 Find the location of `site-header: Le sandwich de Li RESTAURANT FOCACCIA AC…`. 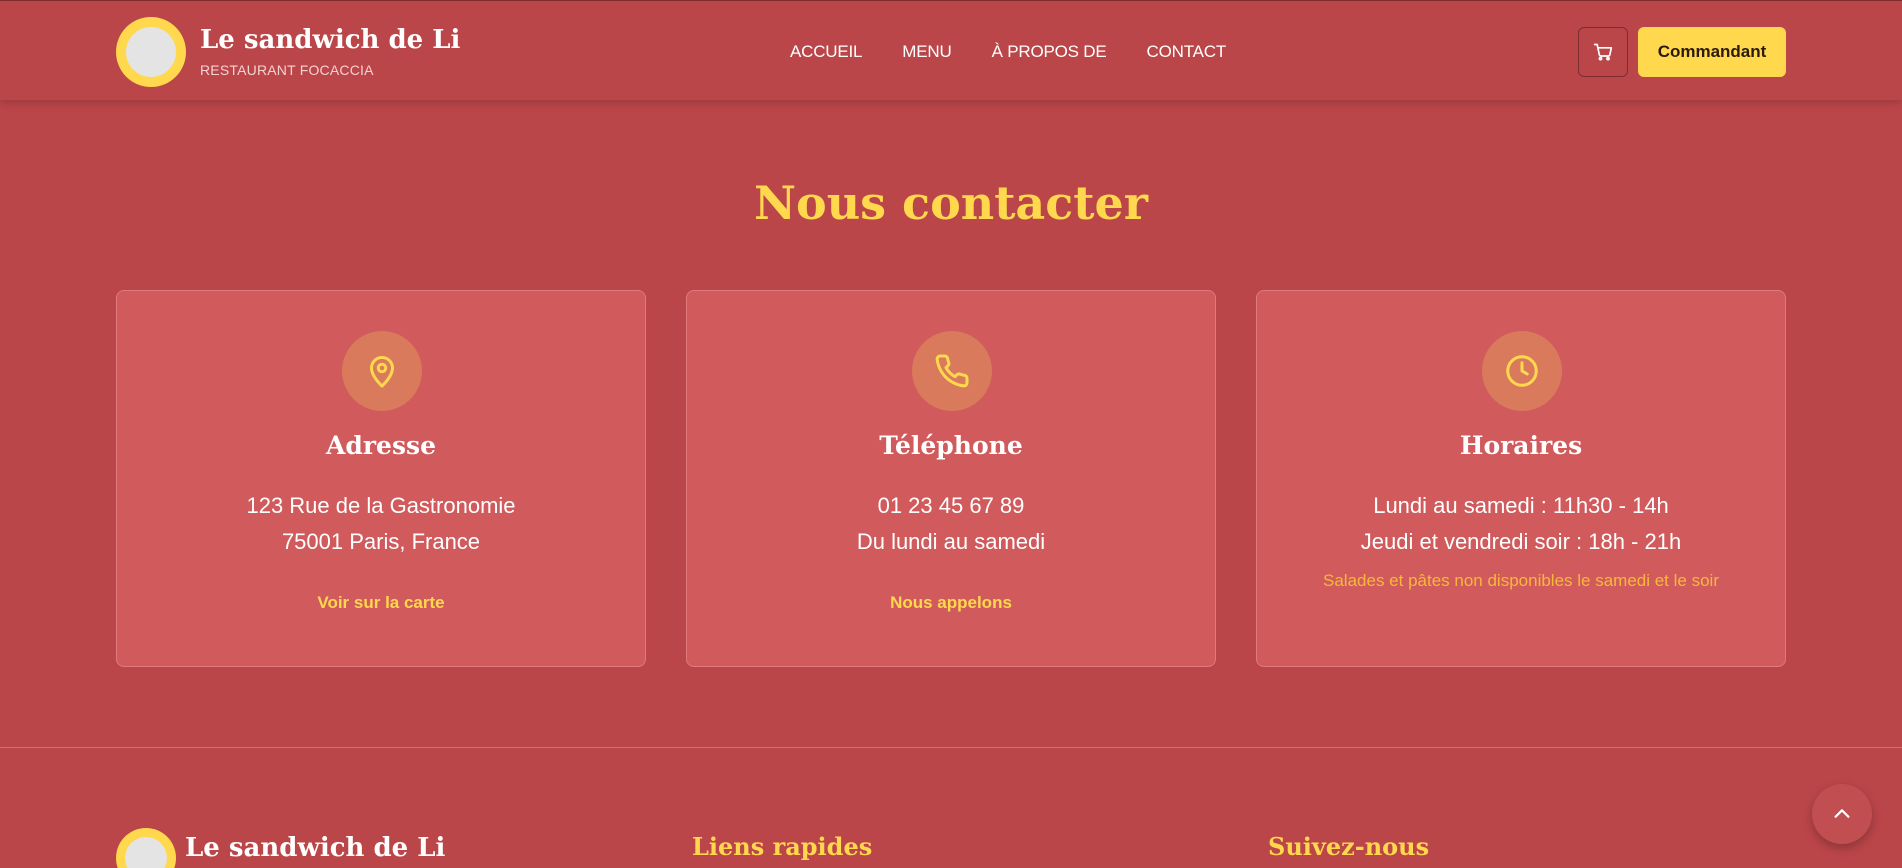

site-header: Le sandwich de Li RESTAURANT FOCACCIA AC… is located at coordinates (951, 50).